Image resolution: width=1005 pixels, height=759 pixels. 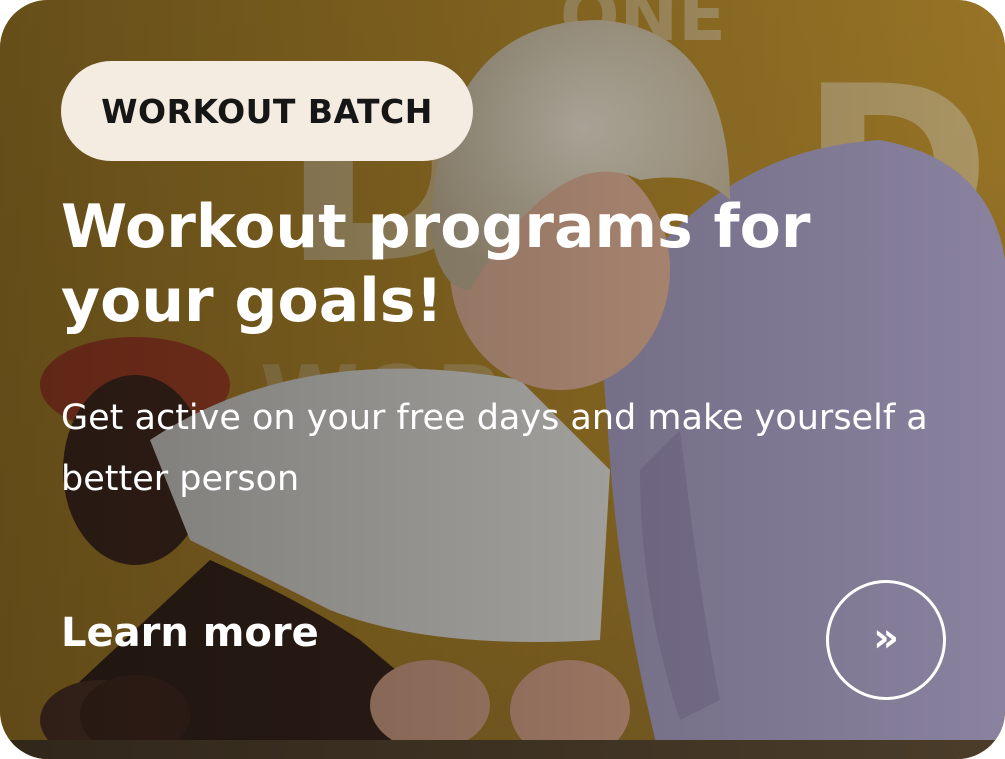 I want to click on double-chevron-right-icon: », so click(x=886, y=638).